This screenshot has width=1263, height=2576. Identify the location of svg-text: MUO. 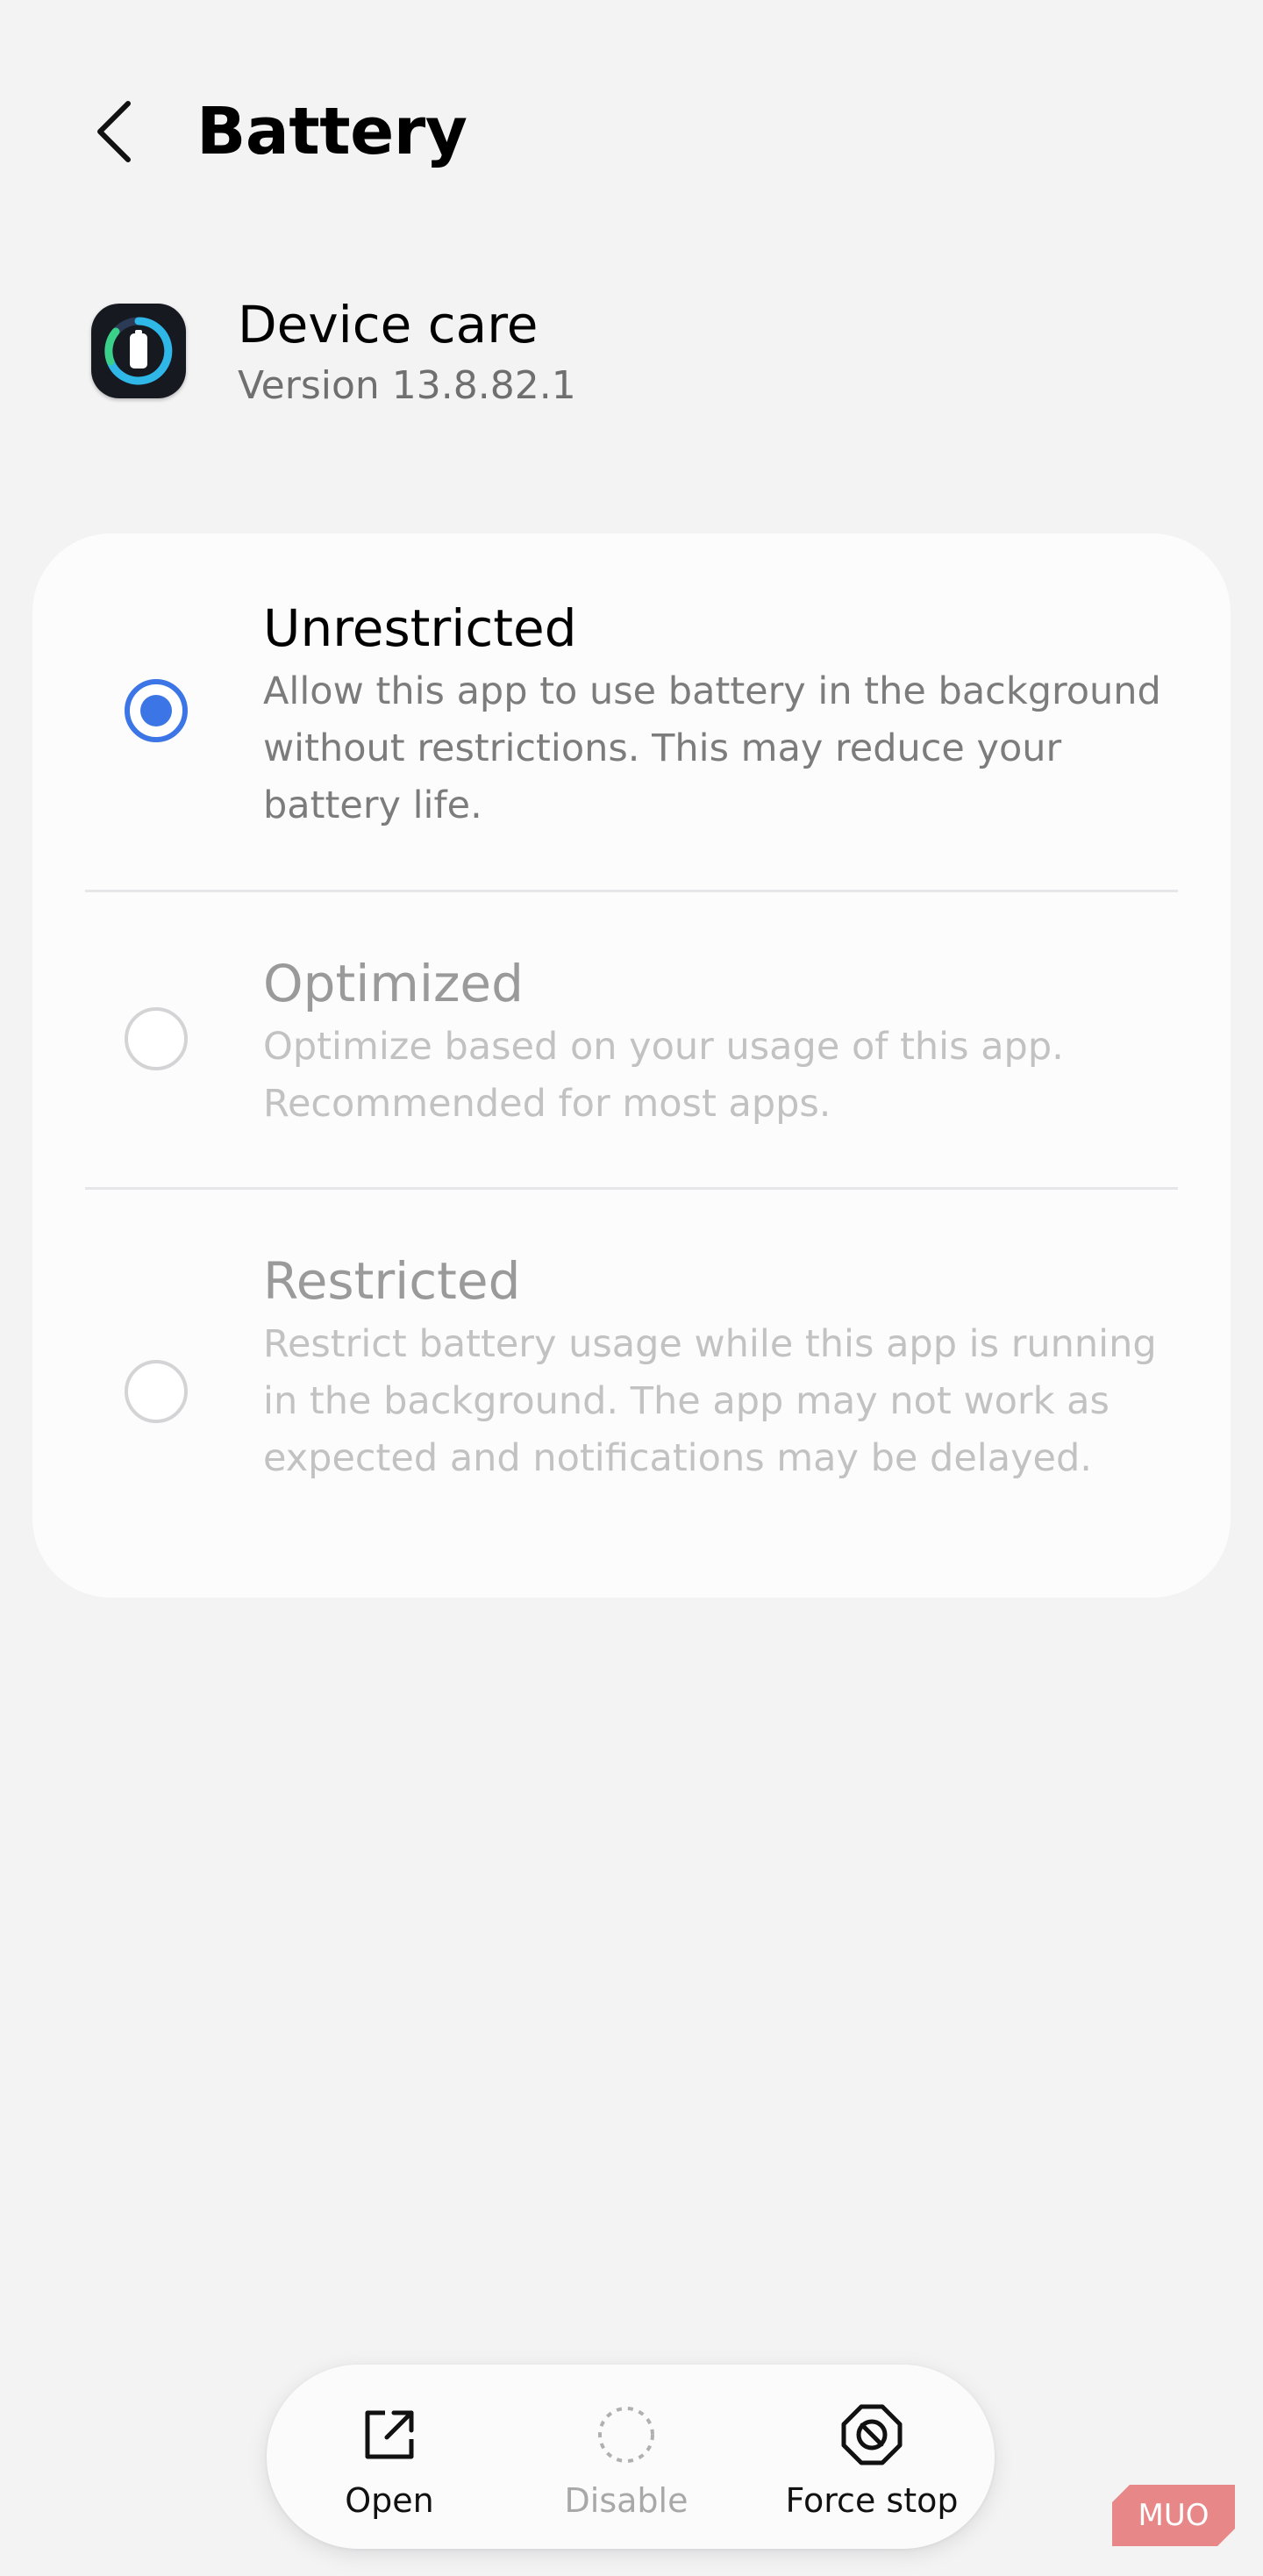
(1173, 2515).